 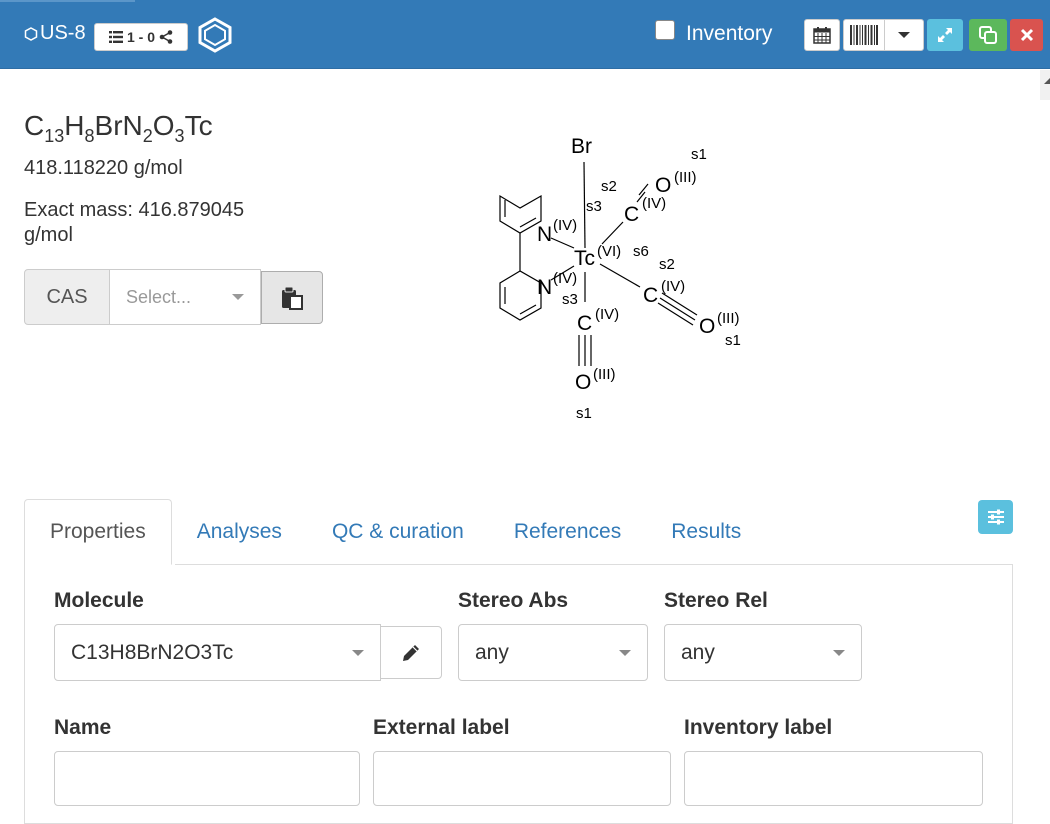 What do you see at coordinates (398, 532) in the screenshot?
I see `tab-qc-curation: QC & curation` at bounding box center [398, 532].